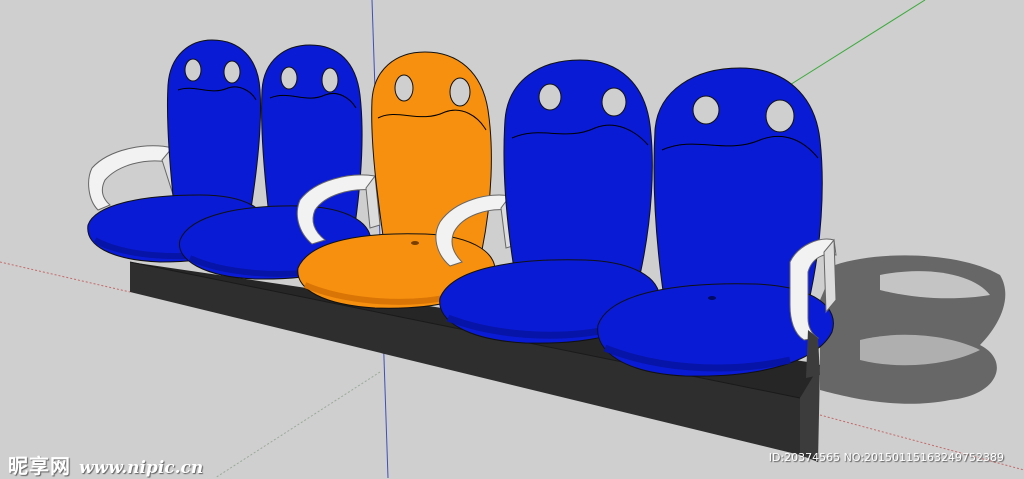 This screenshot has height=479, width=1024. Describe the element at coordinates (855, 44) in the screenshot. I see `green-axis-line` at that location.